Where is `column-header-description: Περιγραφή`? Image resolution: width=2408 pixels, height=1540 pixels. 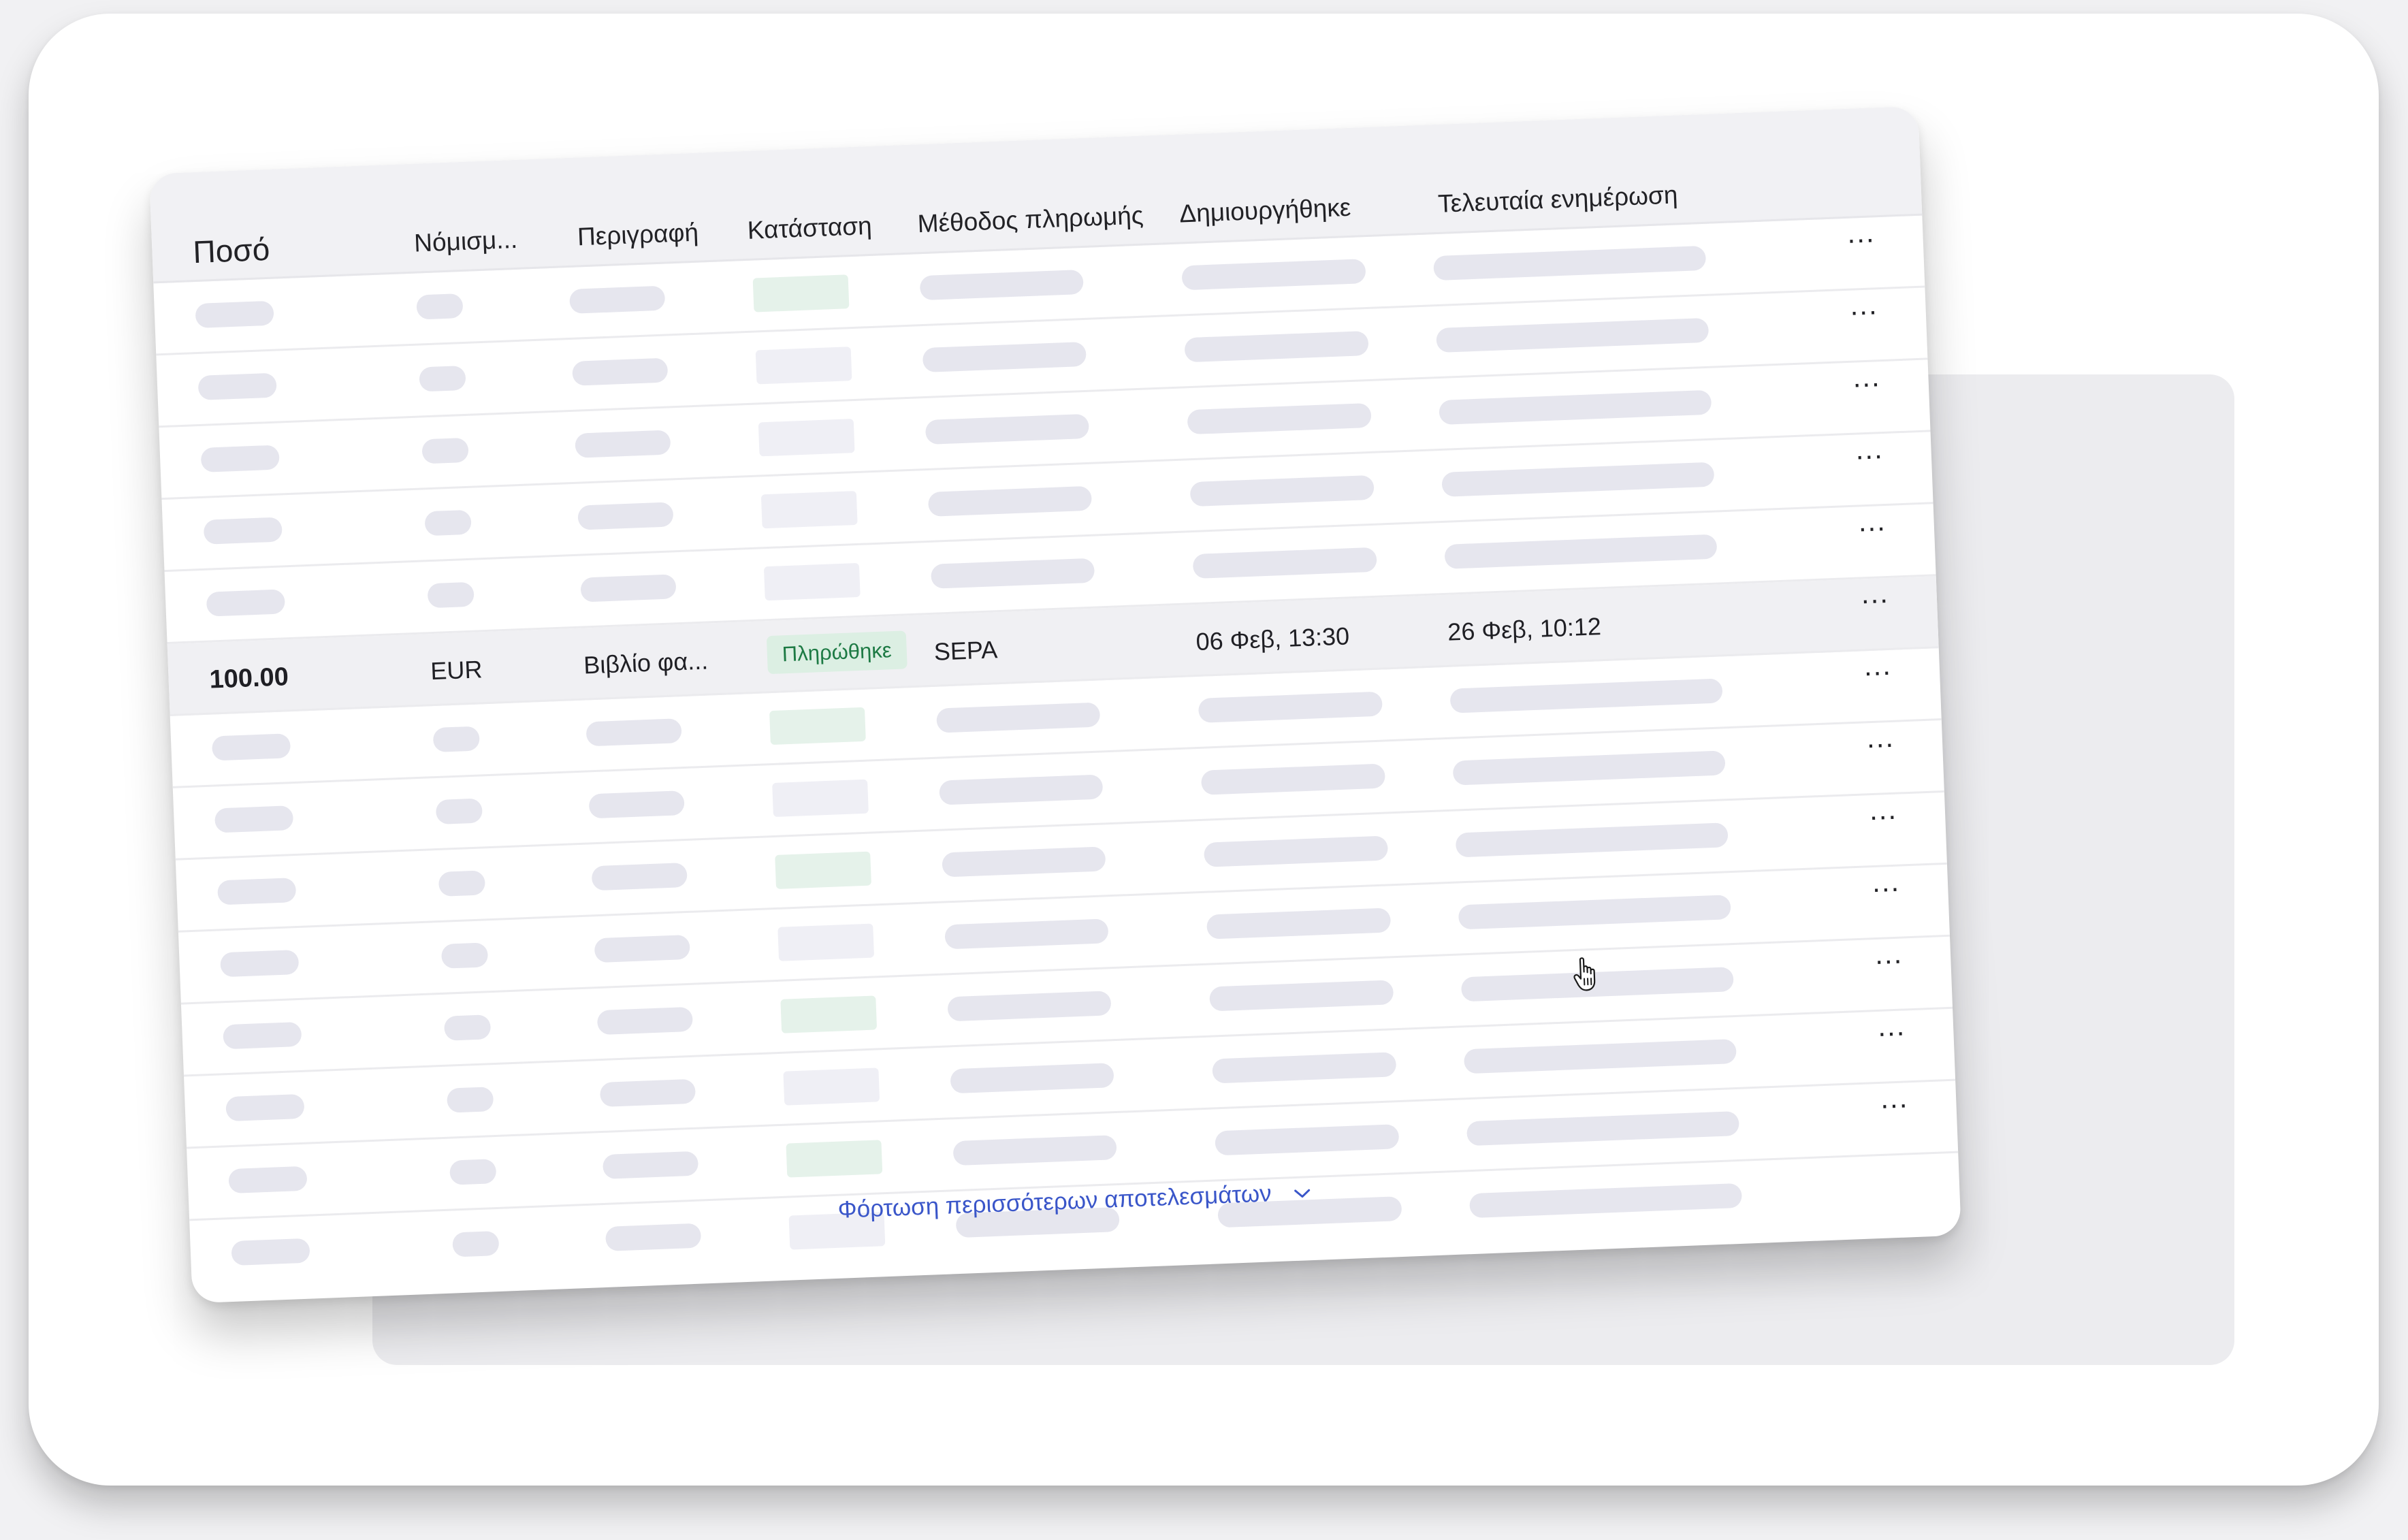 column-header-description: Περιγραφή is located at coordinates (638, 235).